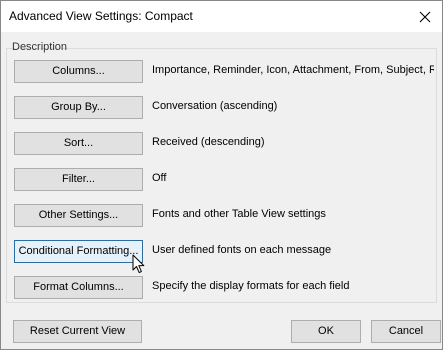 The width and height of the screenshot is (443, 350). What do you see at coordinates (208, 142) in the screenshot?
I see `sort-description: Received (descending)` at bounding box center [208, 142].